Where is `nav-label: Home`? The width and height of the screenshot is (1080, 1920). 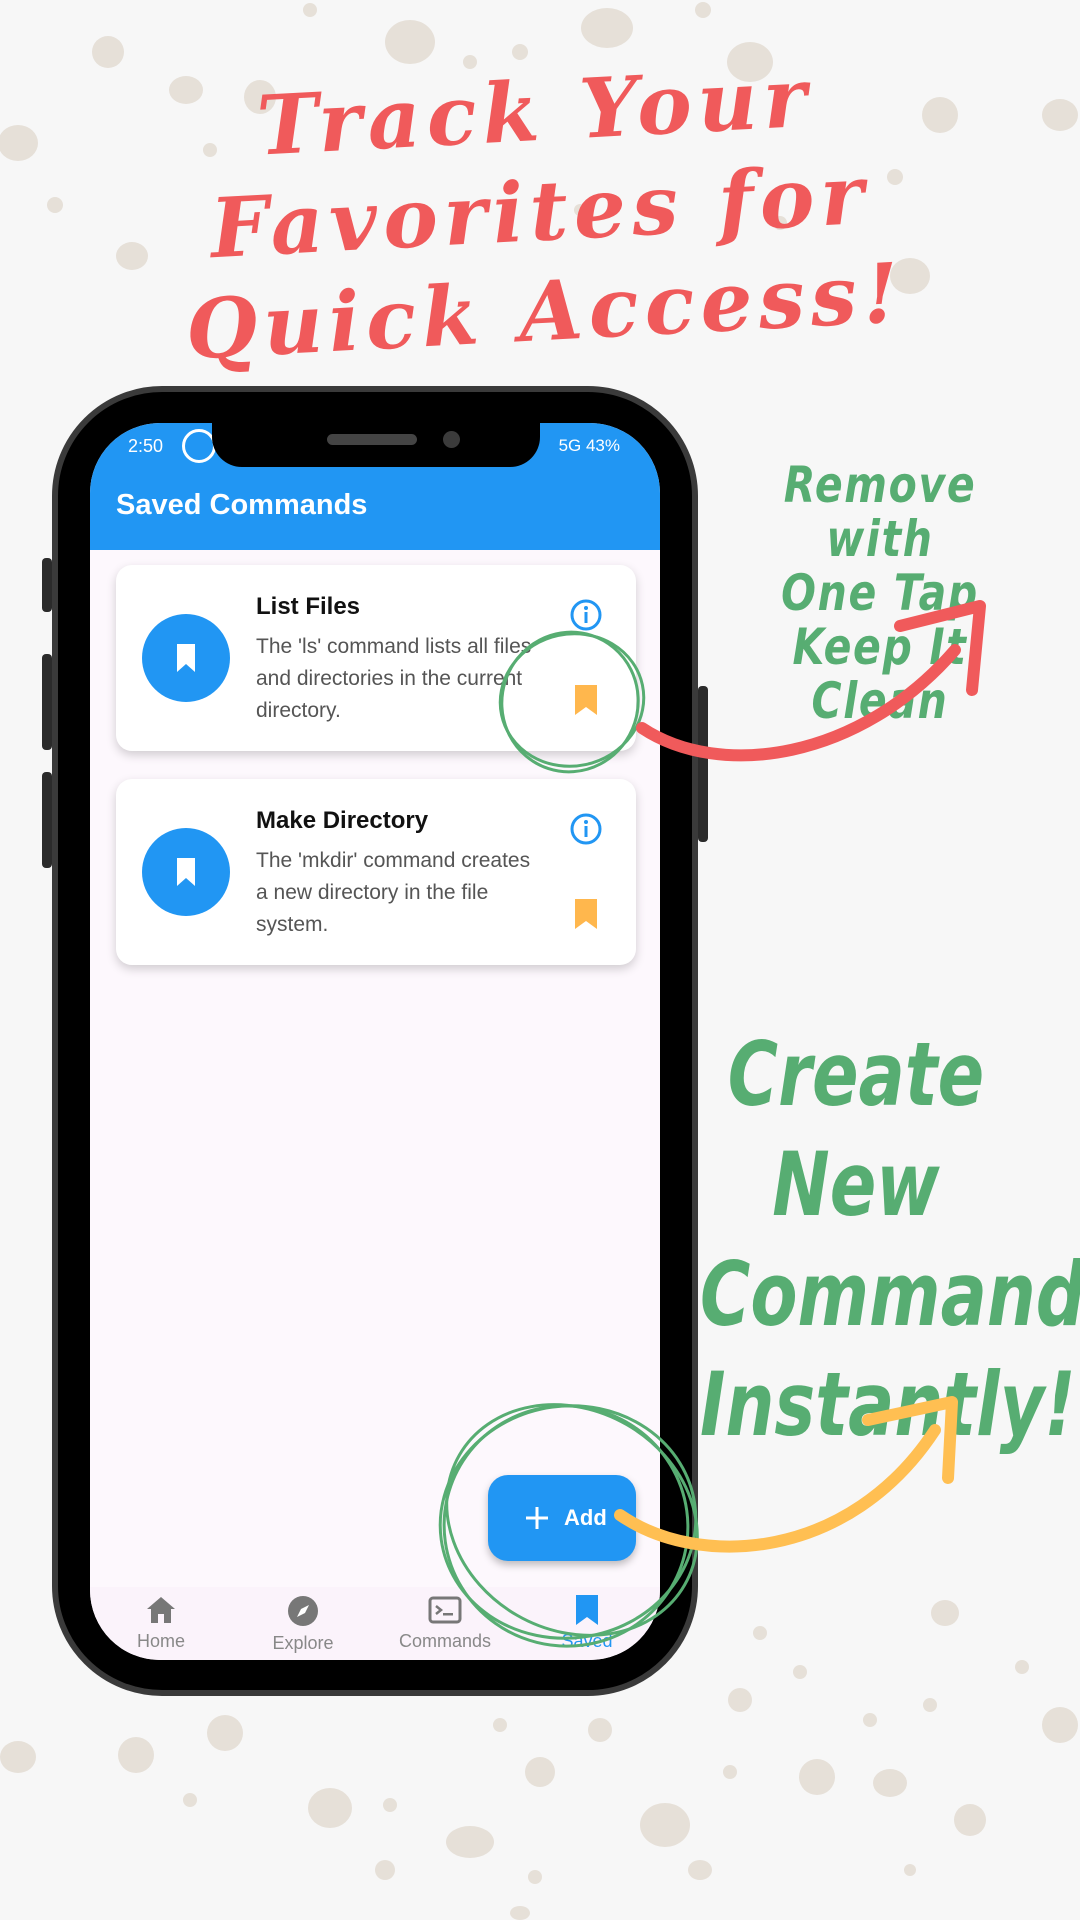 nav-label: Home is located at coordinates (160, 1641).